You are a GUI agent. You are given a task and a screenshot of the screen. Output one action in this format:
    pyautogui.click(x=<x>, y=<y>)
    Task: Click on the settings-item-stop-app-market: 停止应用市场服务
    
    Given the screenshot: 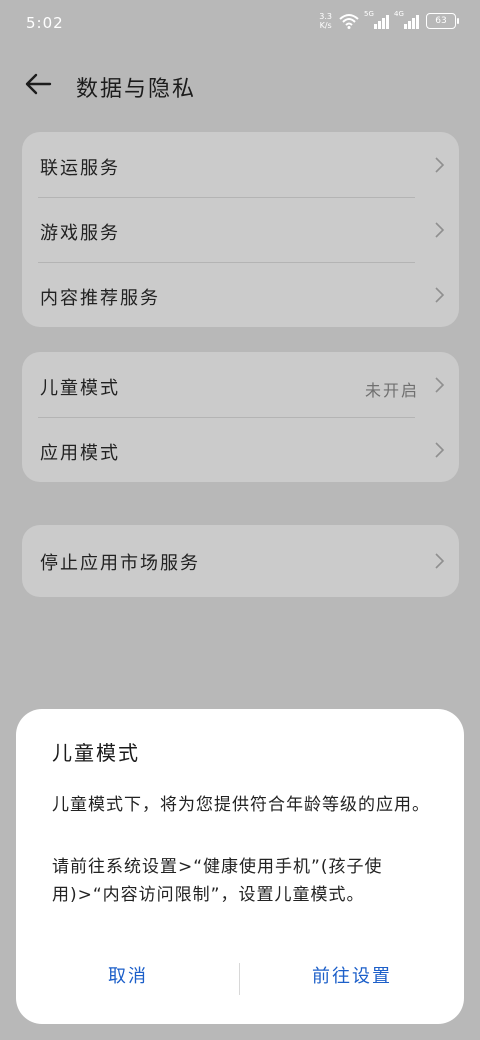 What is the action you would take?
    pyautogui.click(x=240, y=561)
    